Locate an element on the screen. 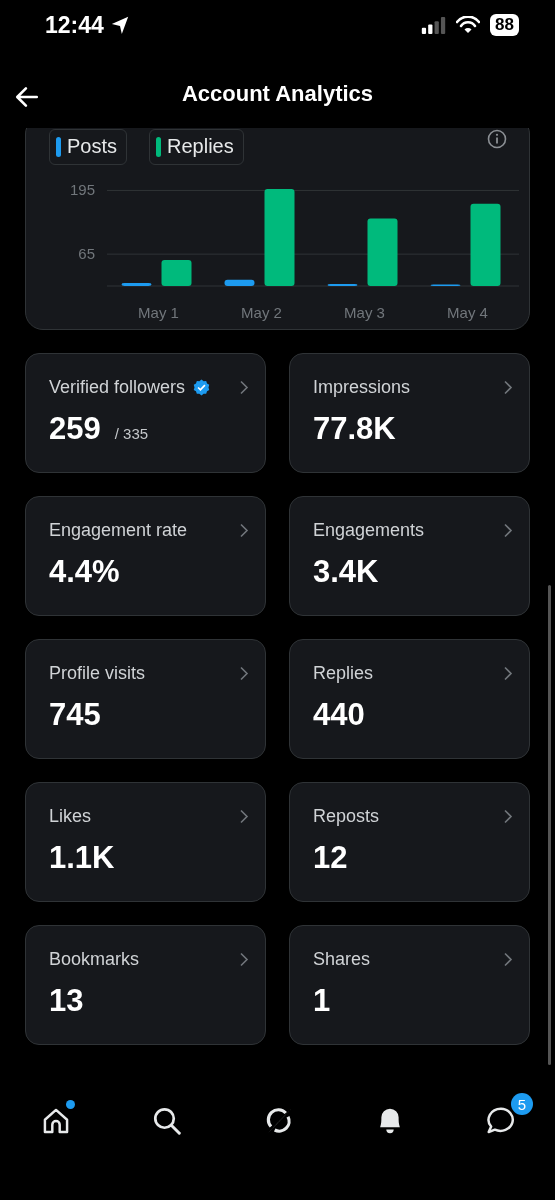 The height and width of the screenshot is (1200, 555). axis-category-label: May 4 is located at coordinates (467, 312).